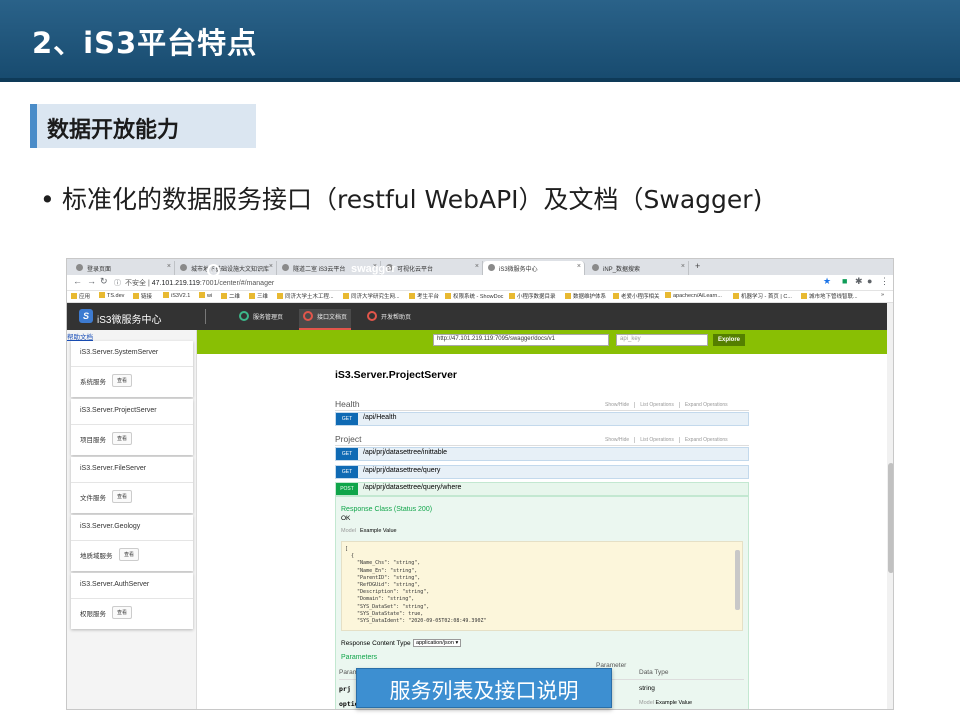 The width and height of the screenshot is (960, 720). What do you see at coordinates (347, 404) in the screenshot?
I see `group-title-health: Health` at bounding box center [347, 404].